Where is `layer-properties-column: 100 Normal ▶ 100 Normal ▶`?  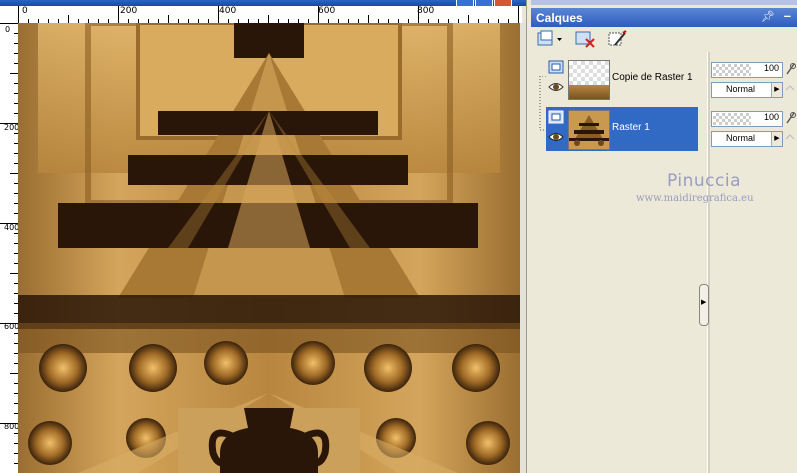 layer-properties-column: 100 Normal ▶ 100 Normal ▶ is located at coordinates (753, 262).